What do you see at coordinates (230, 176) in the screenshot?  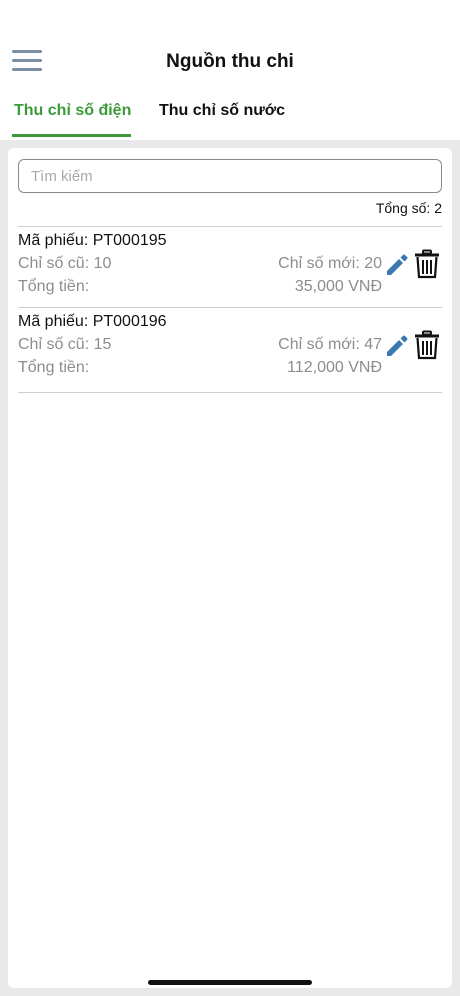 I see `search-input` at bounding box center [230, 176].